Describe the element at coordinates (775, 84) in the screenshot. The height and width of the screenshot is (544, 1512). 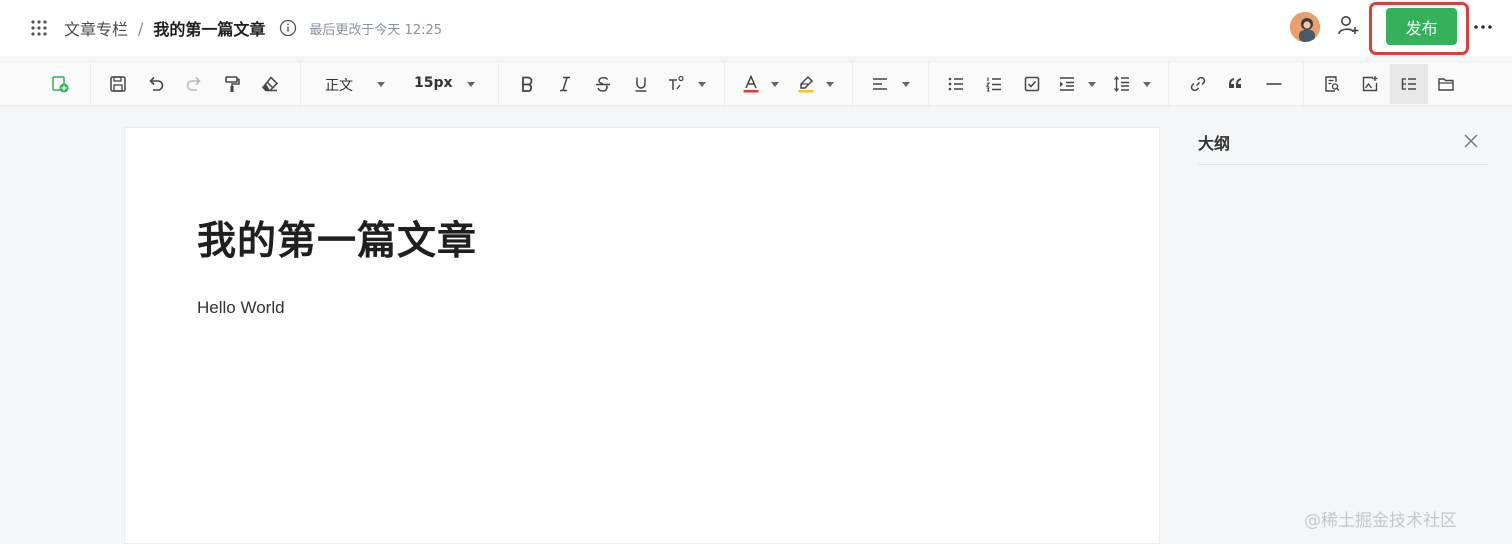
I see `font-color-caret` at that location.